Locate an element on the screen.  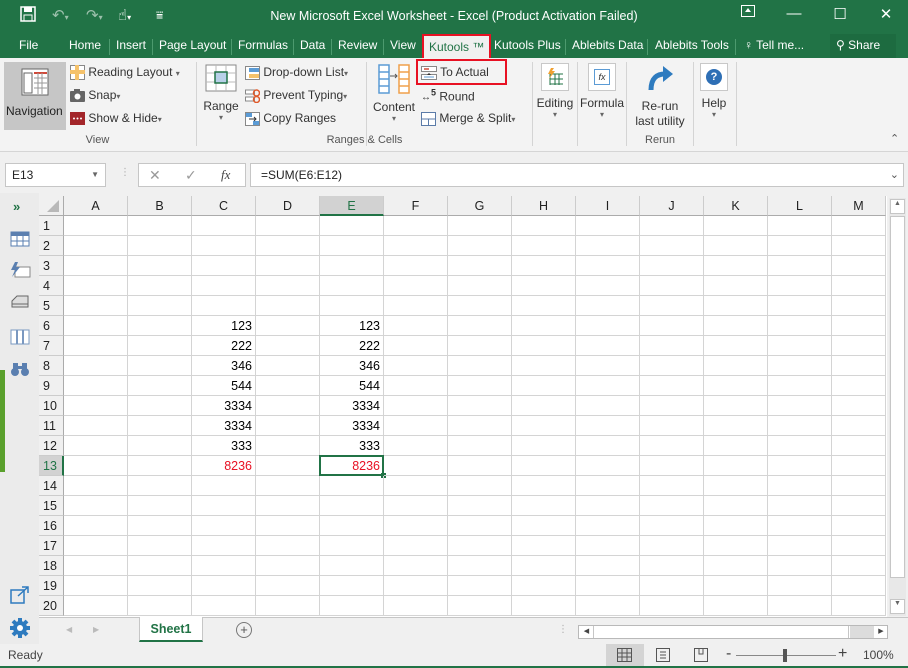
cell-i1 is located at coordinates (608, 226).